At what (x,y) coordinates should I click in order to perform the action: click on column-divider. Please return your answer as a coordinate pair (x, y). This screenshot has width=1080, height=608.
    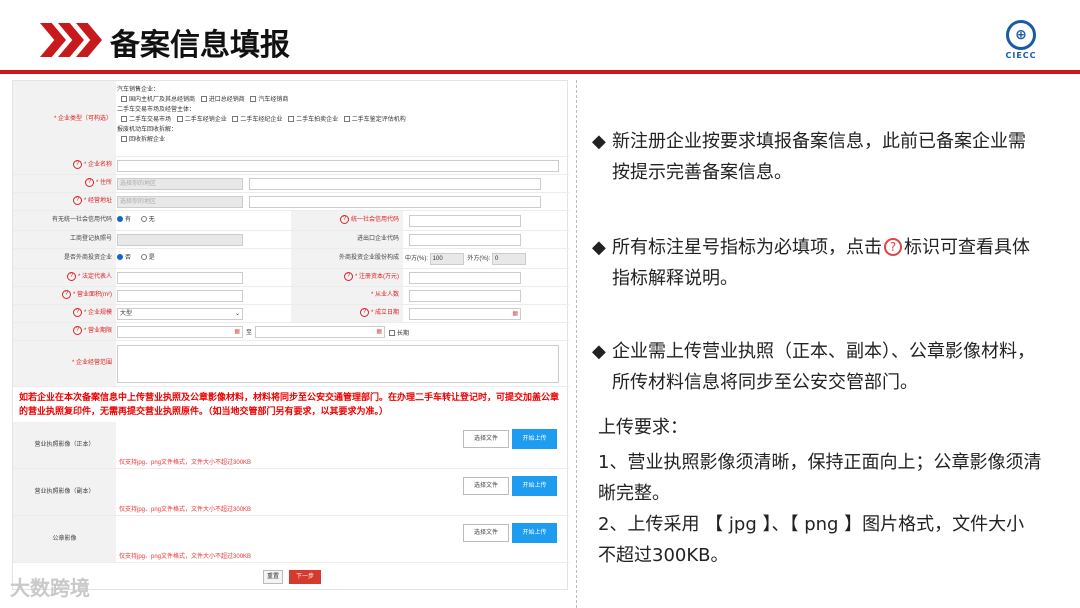
    Looking at the image, I should click on (576, 344).